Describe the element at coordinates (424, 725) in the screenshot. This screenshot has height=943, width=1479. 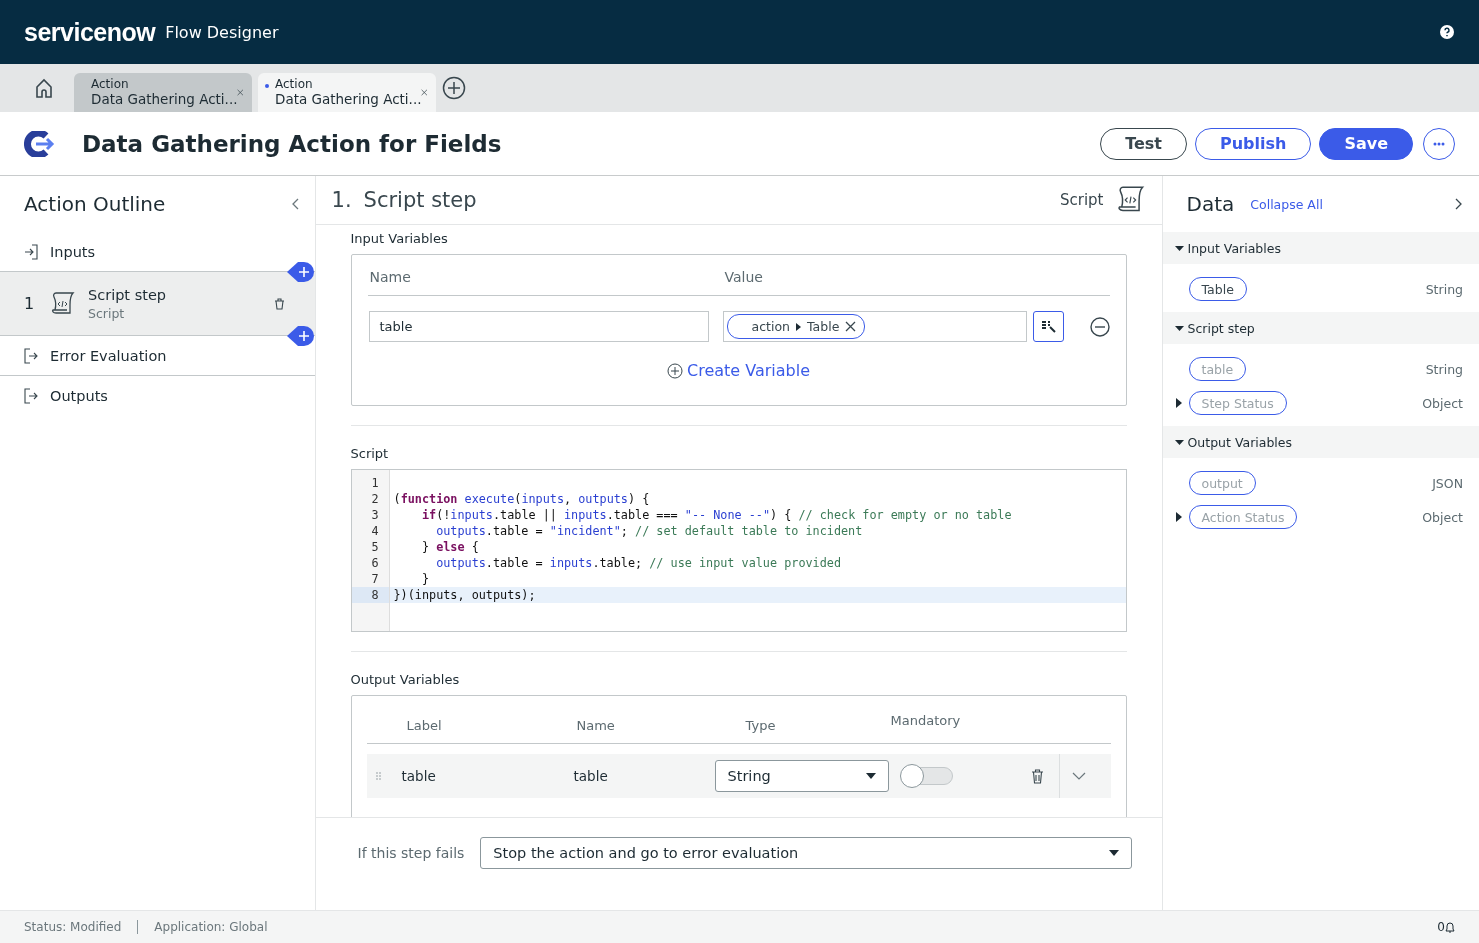
I see `column-header: Label` at that location.